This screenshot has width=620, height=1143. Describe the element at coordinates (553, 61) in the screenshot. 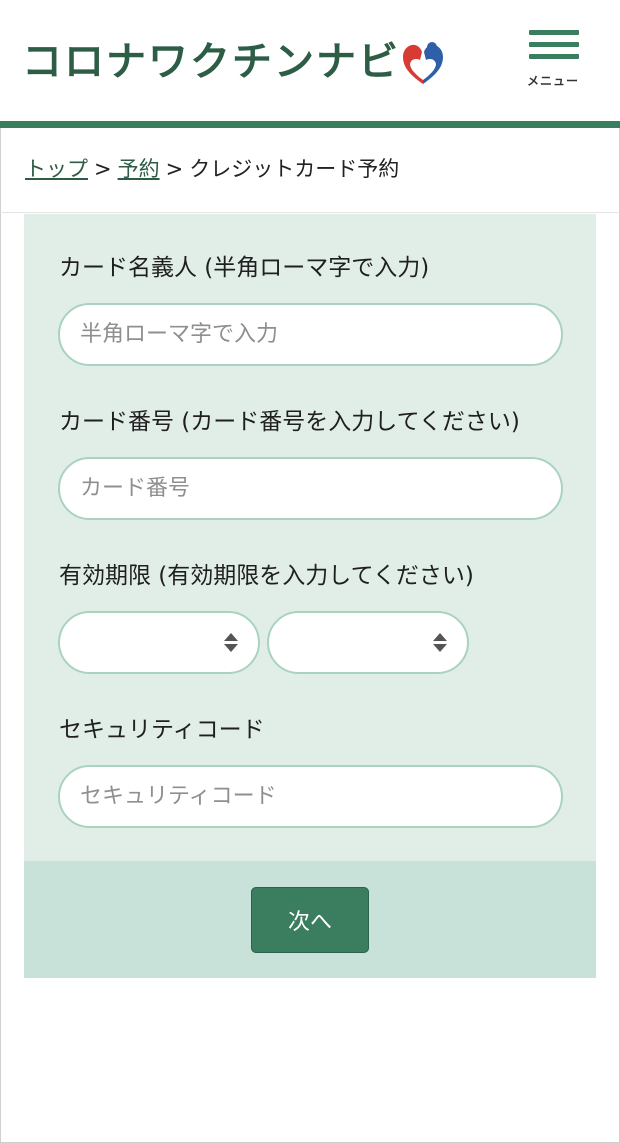

I see `menu-button: メニュー` at that location.